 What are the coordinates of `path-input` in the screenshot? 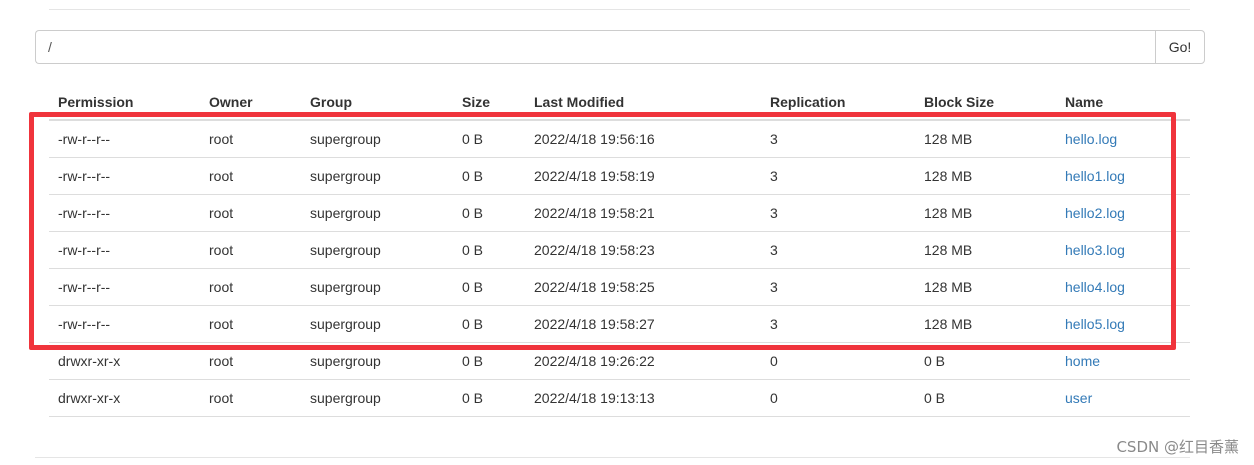 It's located at (595, 47).